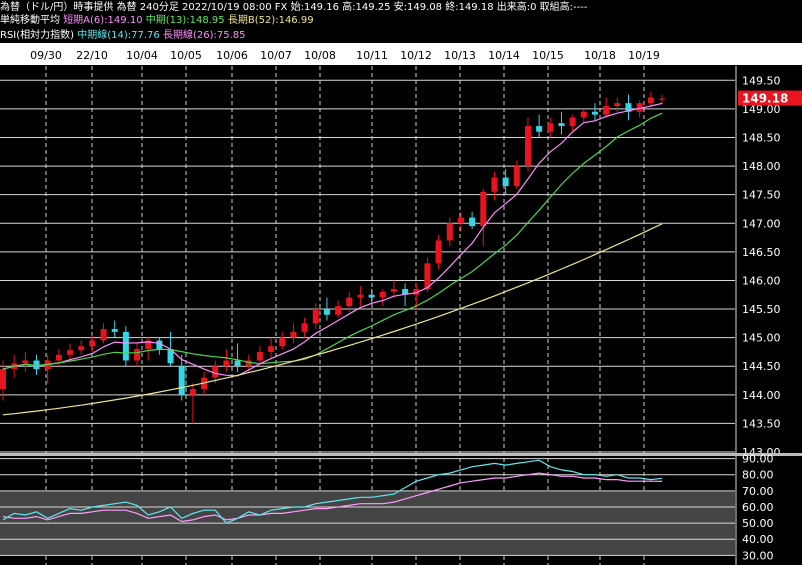 The width and height of the screenshot is (802, 565). Describe the element at coordinates (761, 280) in the screenshot. I see `price-tick-label: 146.00` at that location.